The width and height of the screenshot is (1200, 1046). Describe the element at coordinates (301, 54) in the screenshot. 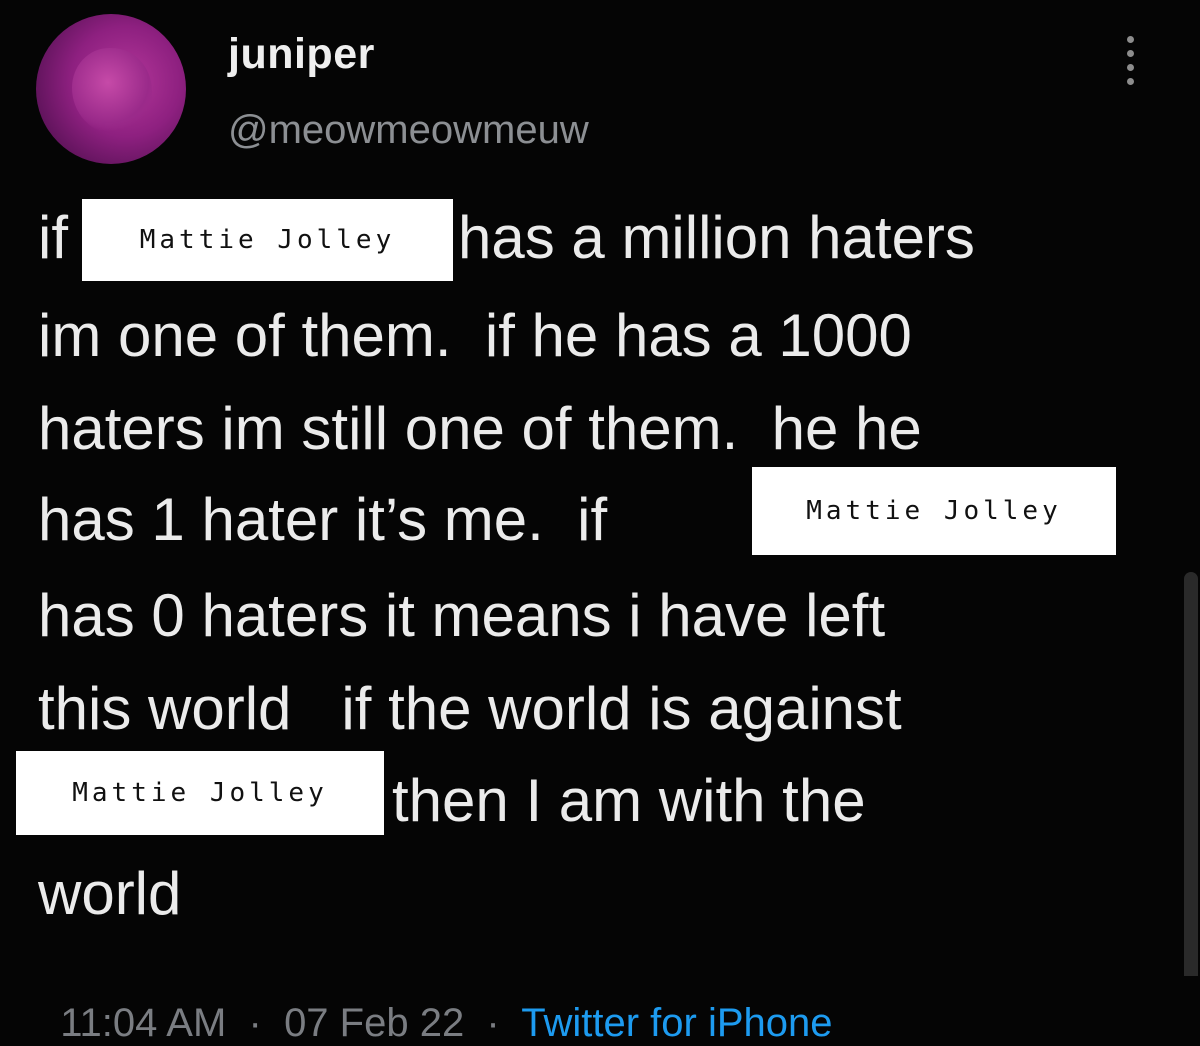

I see `display-name: juniper` at that location.